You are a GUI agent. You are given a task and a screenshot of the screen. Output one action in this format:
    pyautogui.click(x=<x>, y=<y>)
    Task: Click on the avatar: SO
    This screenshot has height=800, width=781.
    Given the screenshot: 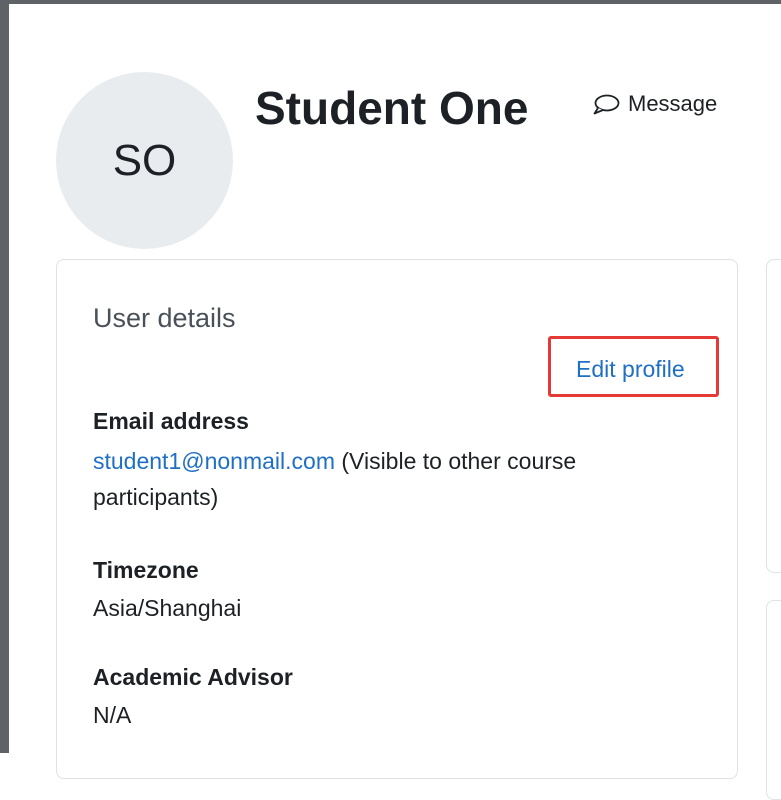 What is the action you would take?
    pyautogui.click(x=144, y=160)
    